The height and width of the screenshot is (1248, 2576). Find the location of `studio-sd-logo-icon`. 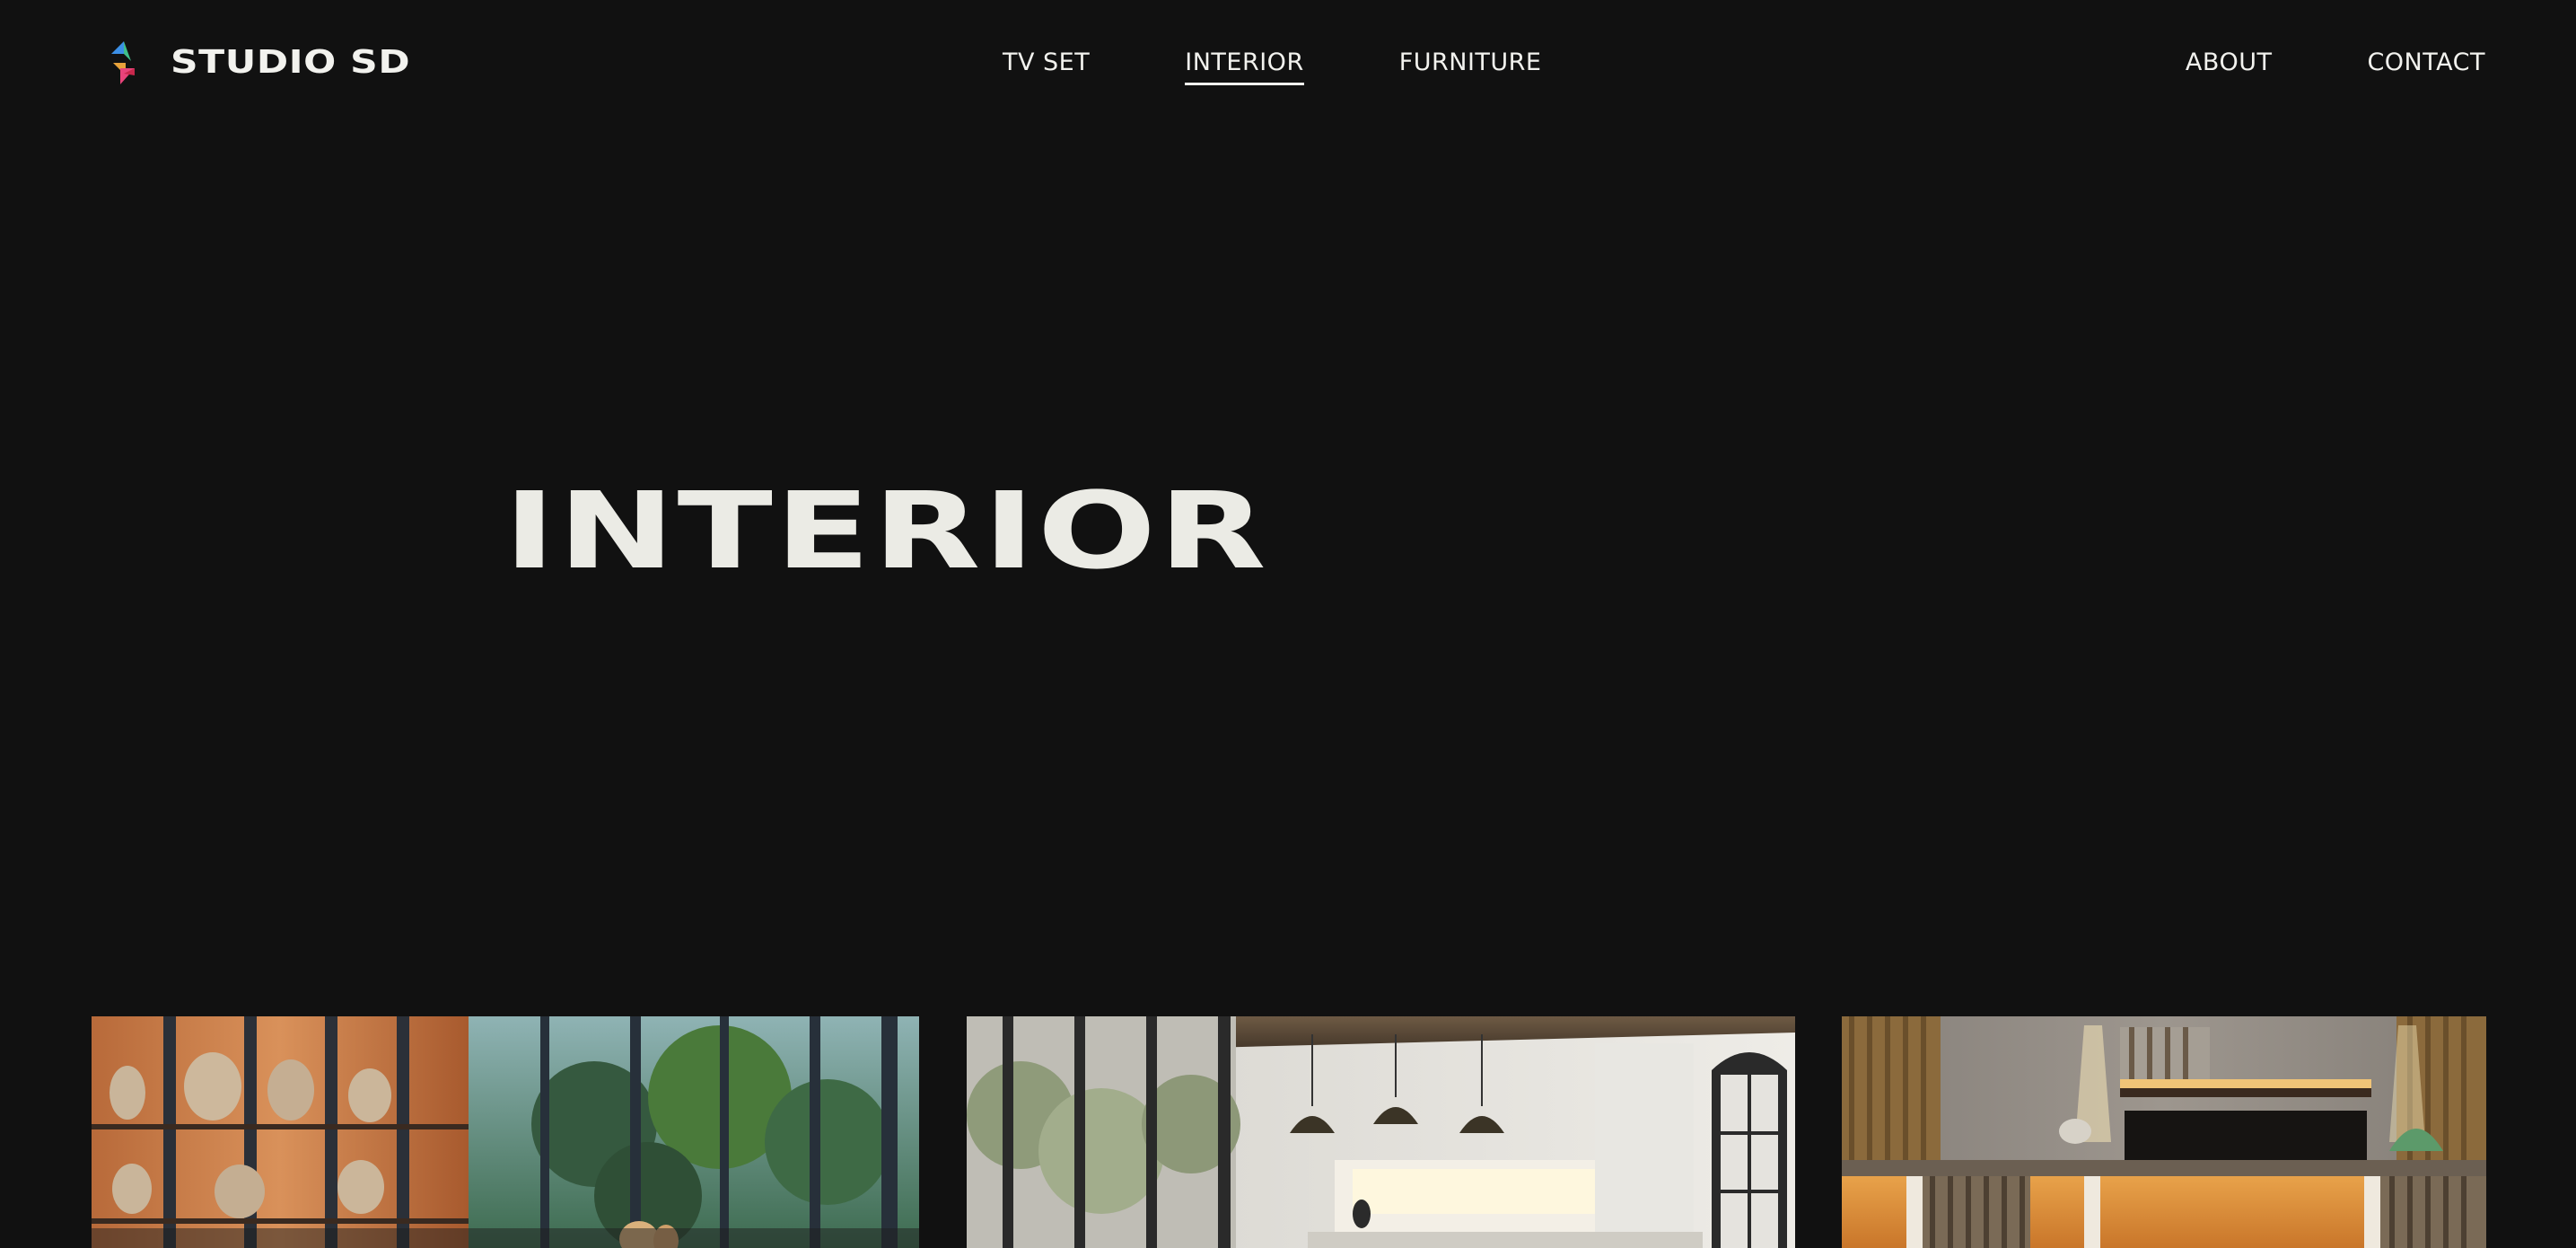

studio-sd-logo-icon is located at coordinates (123, 63).